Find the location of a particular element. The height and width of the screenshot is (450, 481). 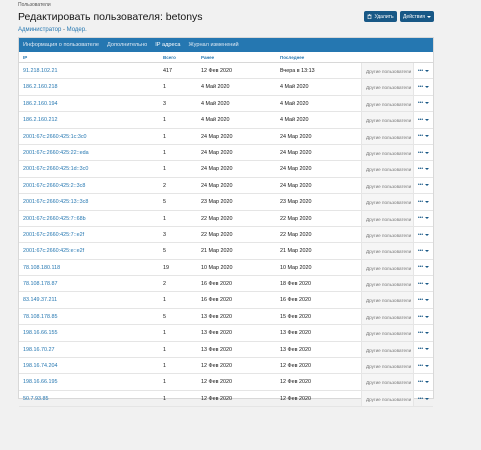

breadcrumb: Пользователи is located at coordinates (34, 5).